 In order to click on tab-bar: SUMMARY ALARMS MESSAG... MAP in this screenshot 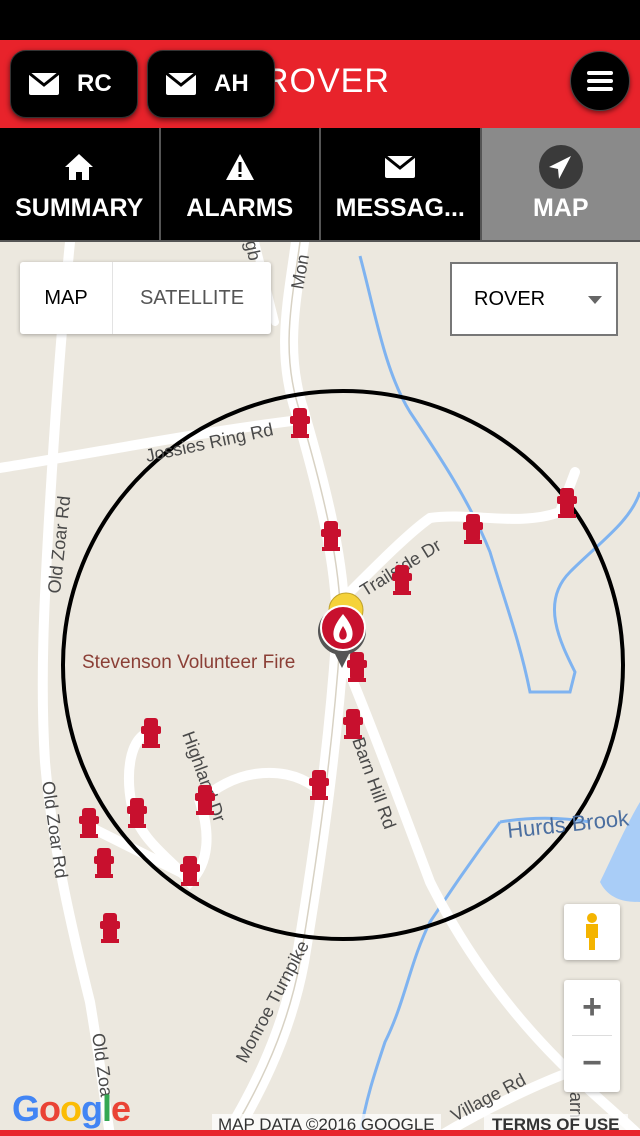, I will do `click(320, 185)`.